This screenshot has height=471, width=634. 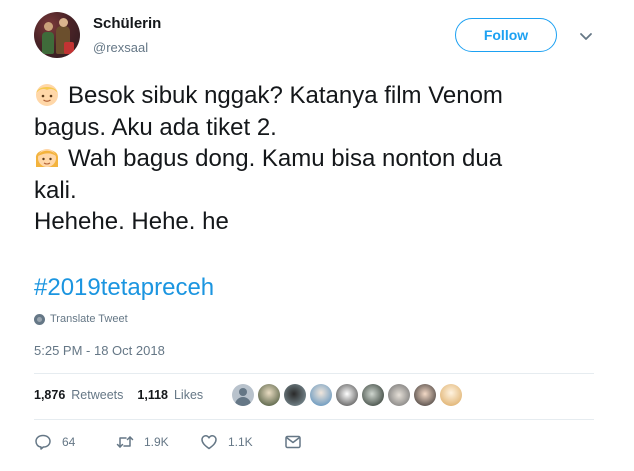 I want to click on tweet-line-3: Wah bagus dong. Kamu bisa nonton dua, so click(x=314, y=159).